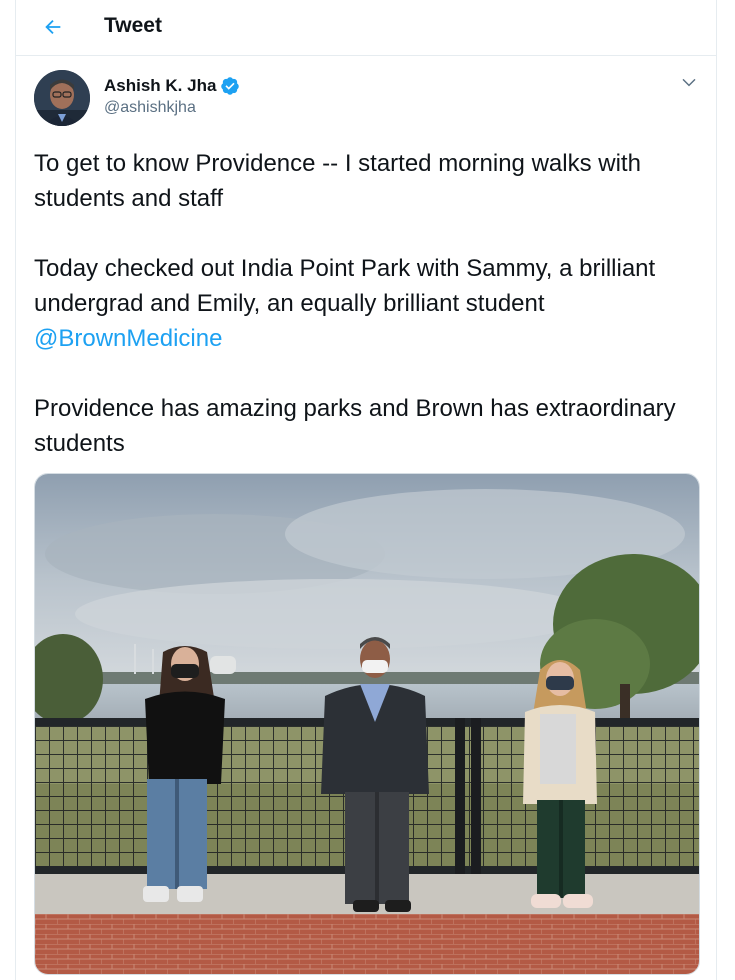 Image resolution: width=735 pixels, height=980 pixels. Describe the element at coordinates (366, 28) in the screenshot. I see `page-header: Tweet` at that location.